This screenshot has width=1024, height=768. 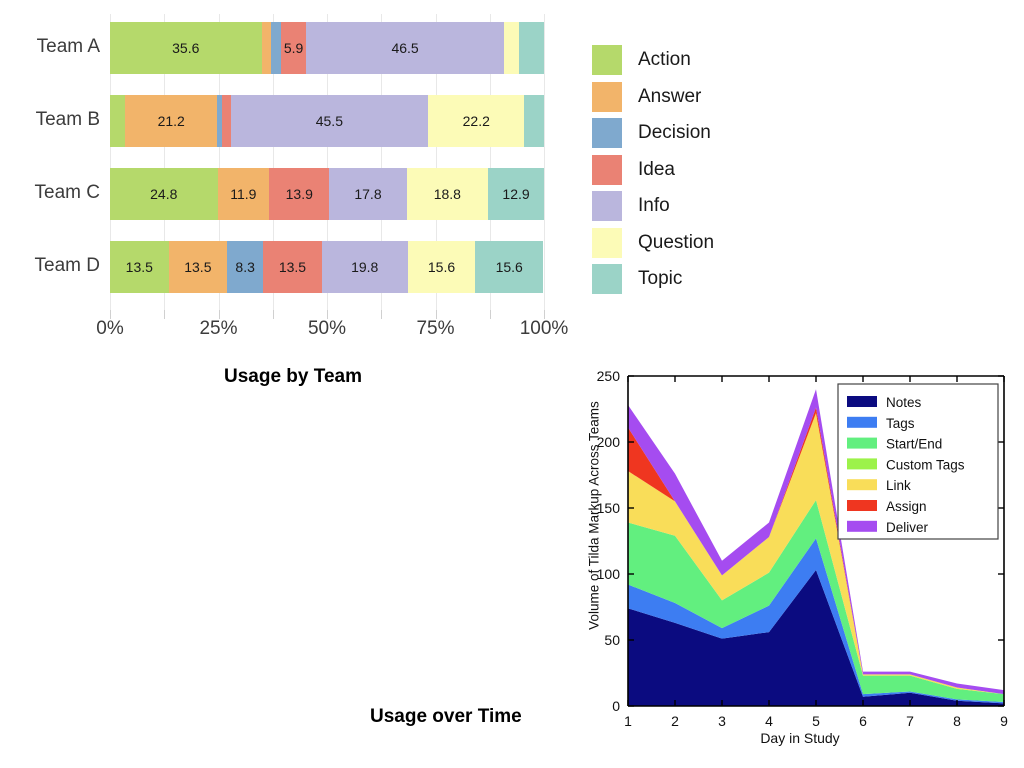 What do you see at coordinates (664, 60) in the screenshot?
I see `legend-label: Action` at bounding box center [664, 60].